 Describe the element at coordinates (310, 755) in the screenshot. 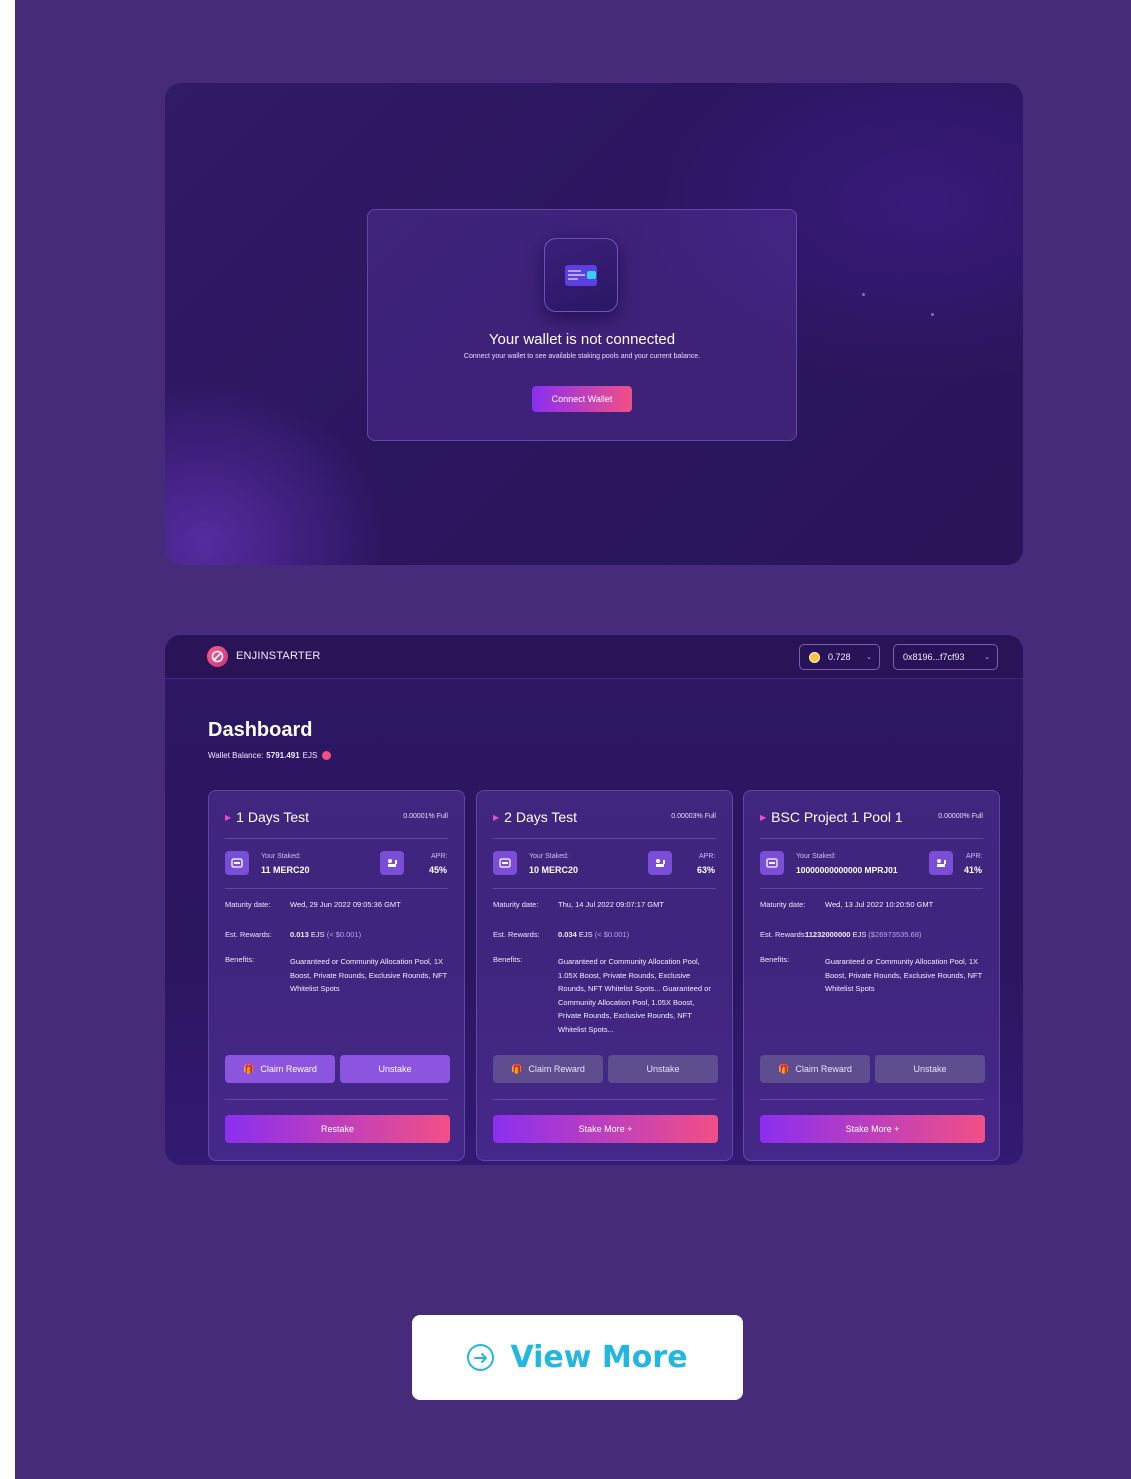

I see `wallet-balance-unit: EJS` at that location.